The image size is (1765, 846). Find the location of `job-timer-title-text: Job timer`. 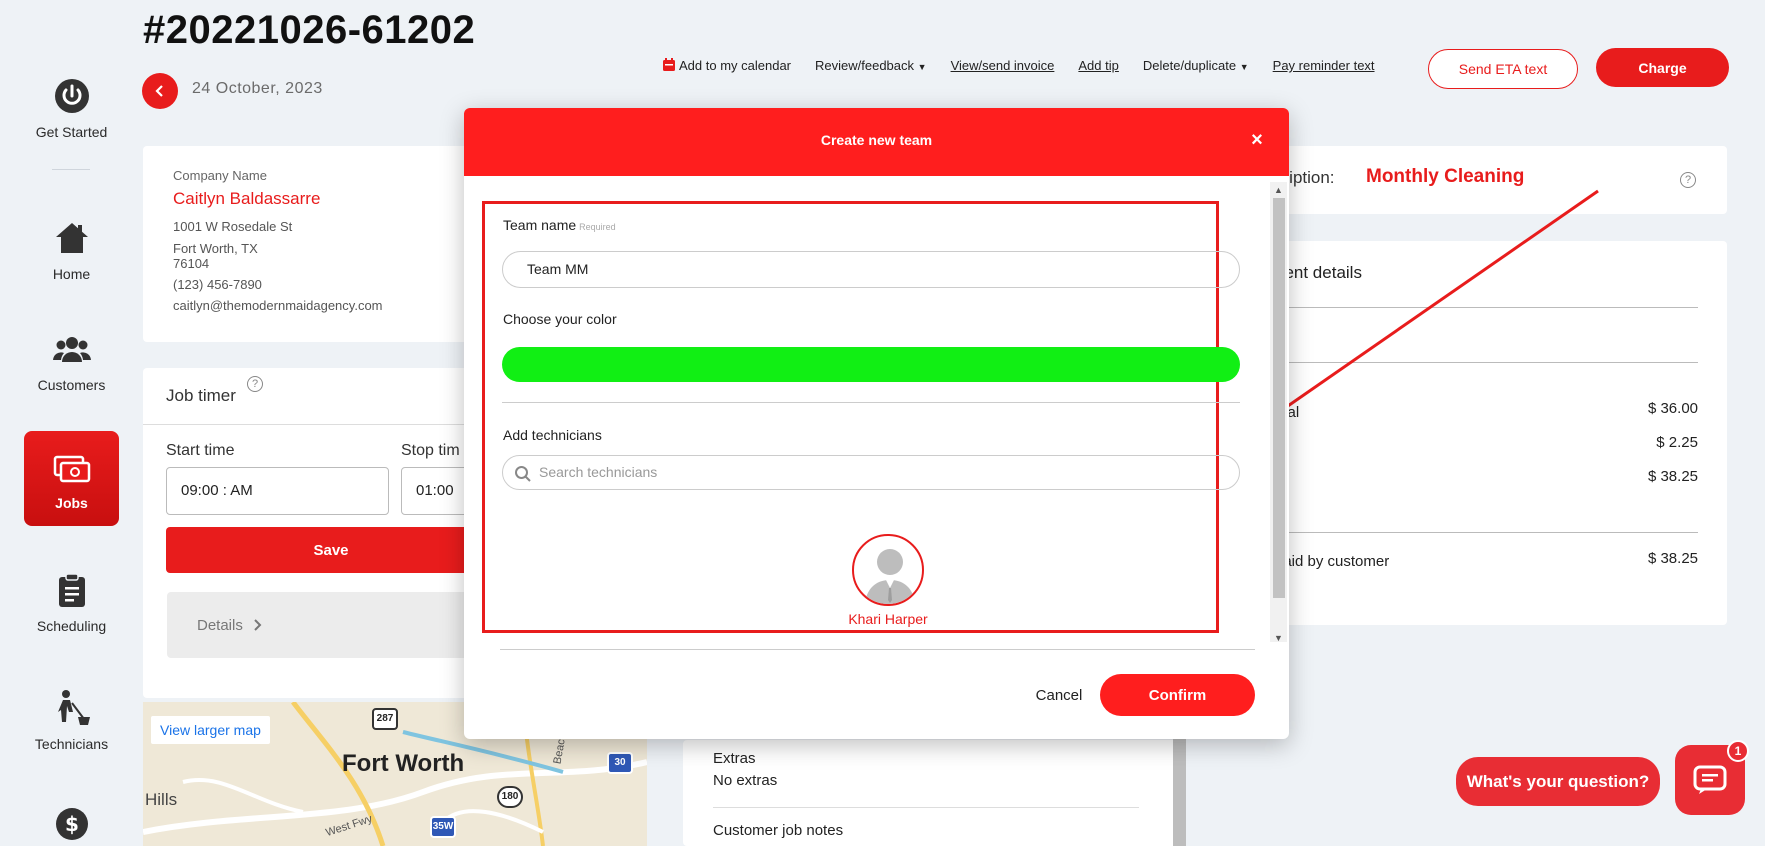

job-timer-title-text: Job timer is located at coordinates (201, 395).